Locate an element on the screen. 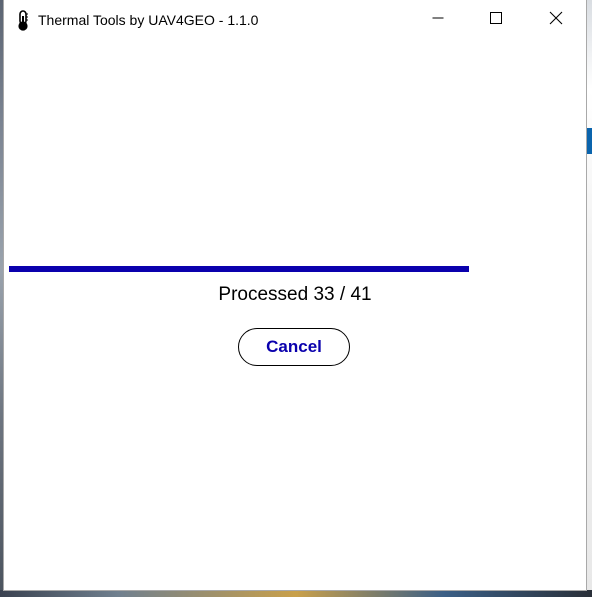 The image size is (592, 597). minimize-icon is located at coordinates (438, 20).